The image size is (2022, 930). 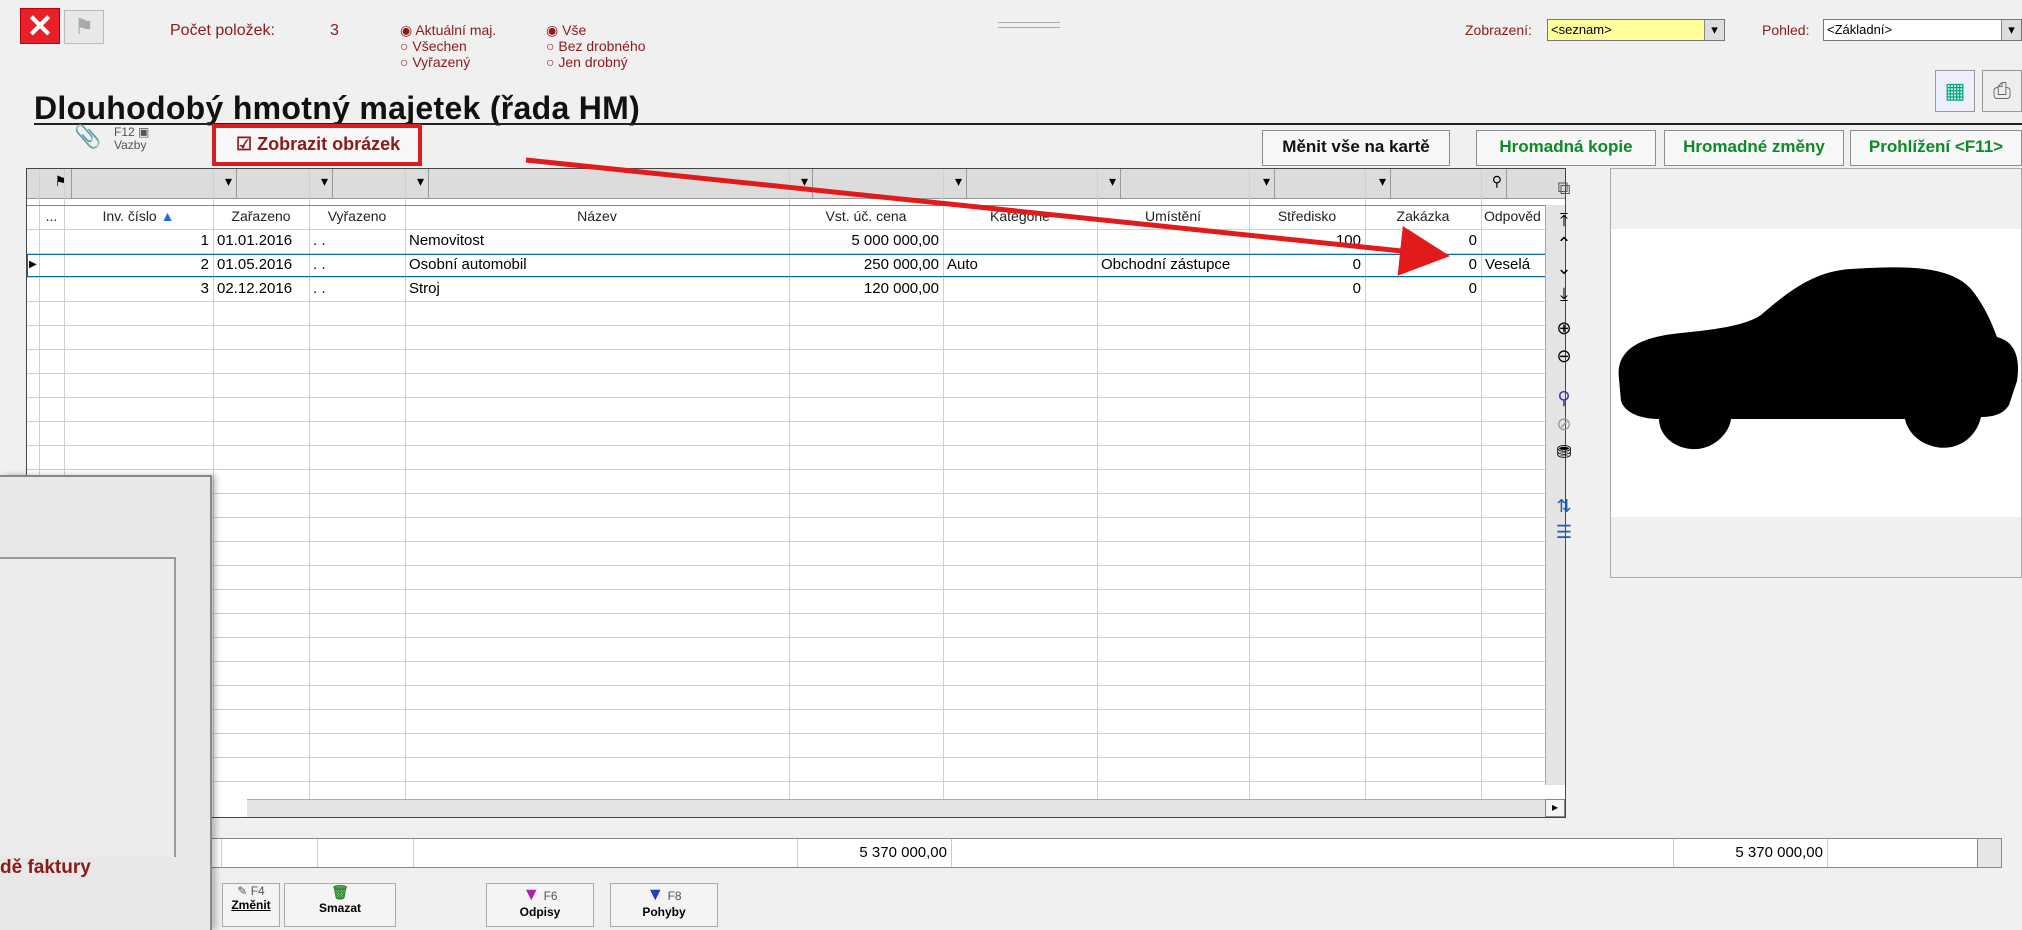 What do you see at coordinates (1754, 148) in the screenshot?
I see `hromadne-zmeny-button: Hromadné změny` at bounding box center [1754, 148].